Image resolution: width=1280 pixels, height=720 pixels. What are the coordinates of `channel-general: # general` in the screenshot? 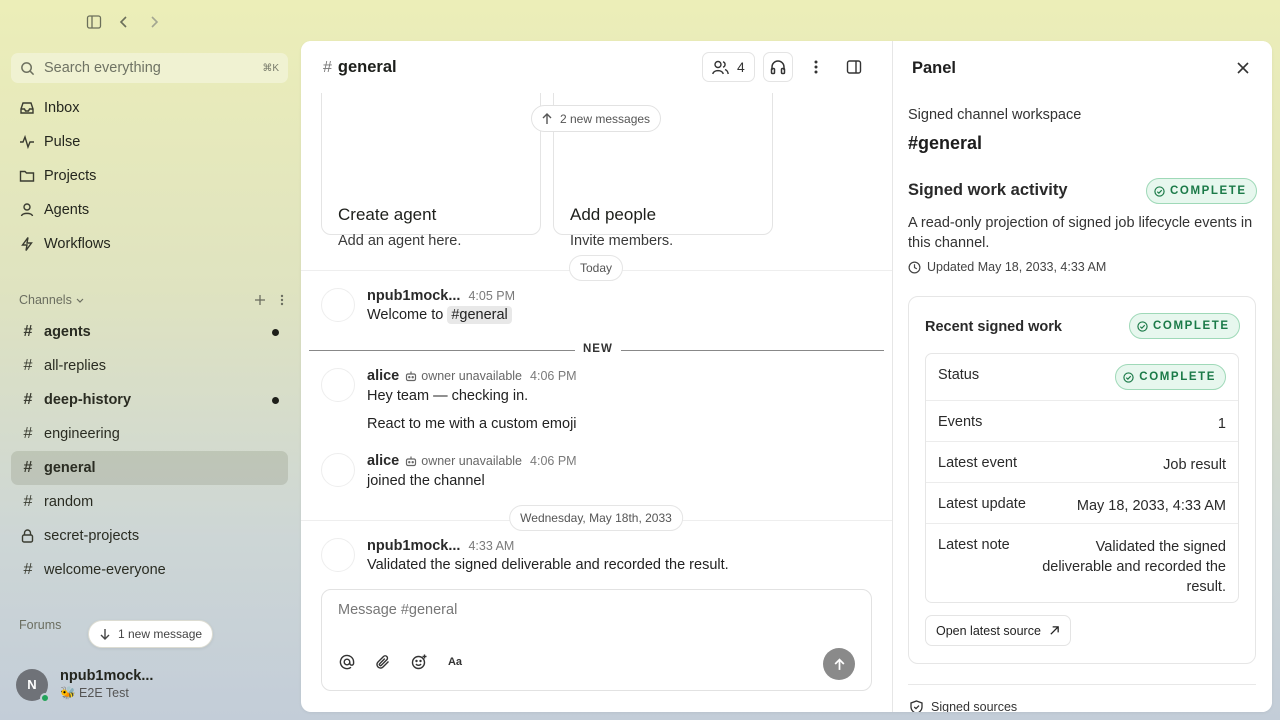 It's located at (149, 468).